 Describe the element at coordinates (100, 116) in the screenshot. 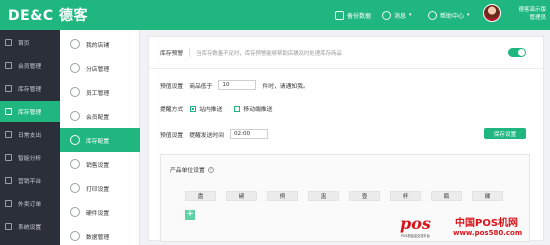

I see `subnav-item-member-config: 会员配置` at that location.